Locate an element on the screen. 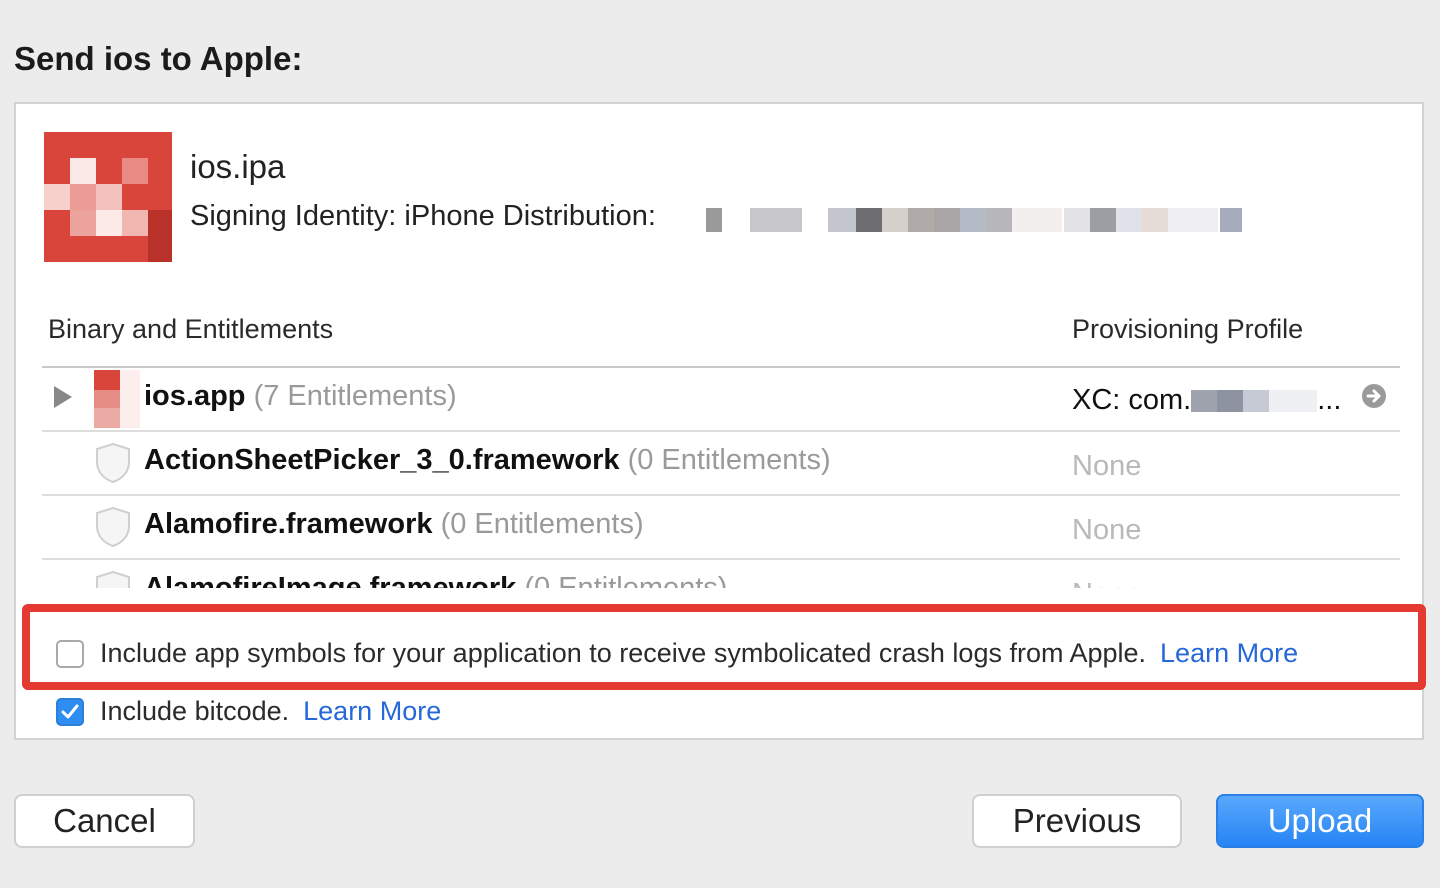  previous-button: Previous is located at coordinates (1077, 821).